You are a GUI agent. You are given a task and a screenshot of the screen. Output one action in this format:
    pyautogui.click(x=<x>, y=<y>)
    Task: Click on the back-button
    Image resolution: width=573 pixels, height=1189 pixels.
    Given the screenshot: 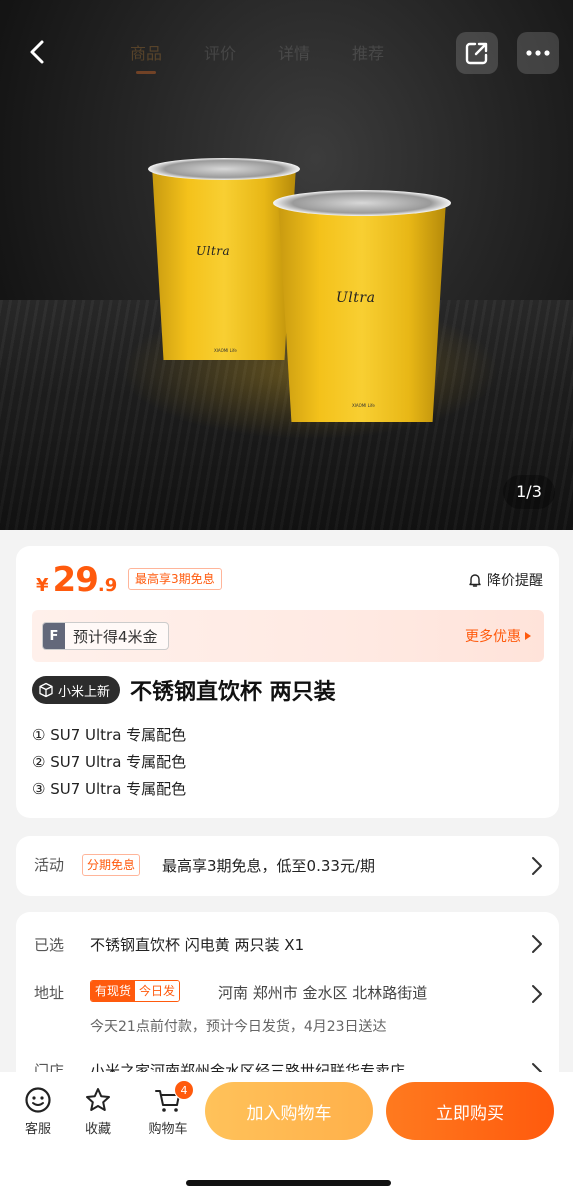 What is the action you would take?
    pyautogui.click(x=38, y=52)
    